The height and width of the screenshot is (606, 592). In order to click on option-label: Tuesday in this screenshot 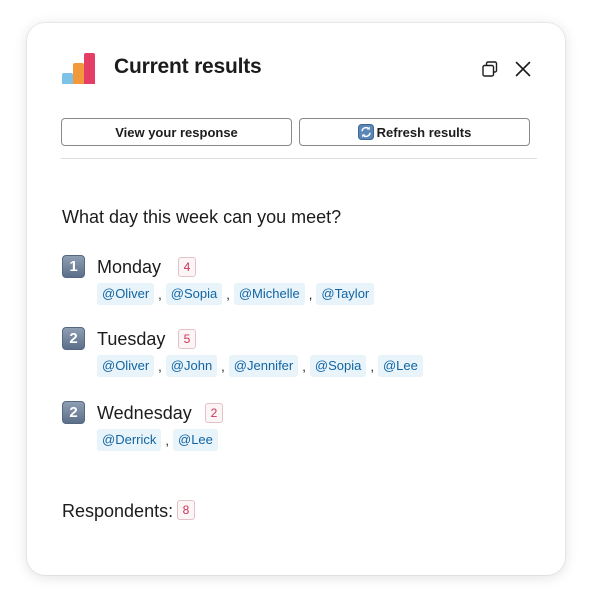, I will do `click(131, 339)`.